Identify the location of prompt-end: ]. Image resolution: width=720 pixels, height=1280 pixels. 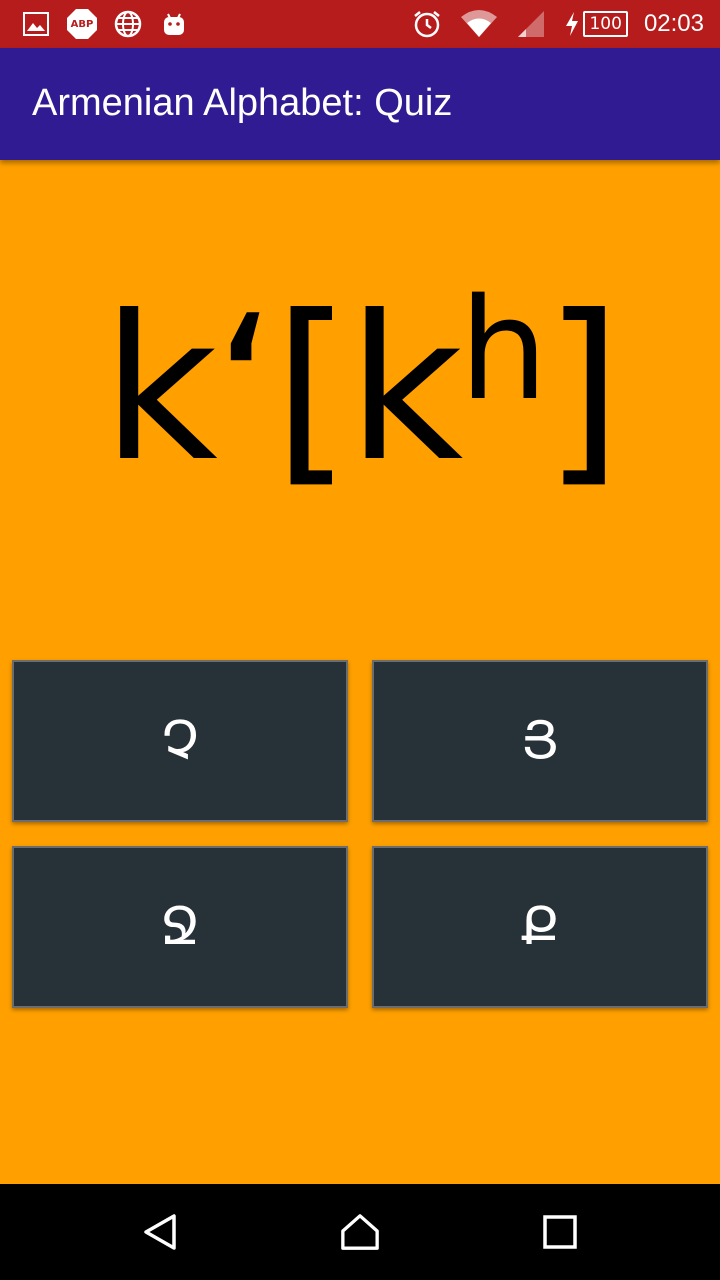
(582, 389).